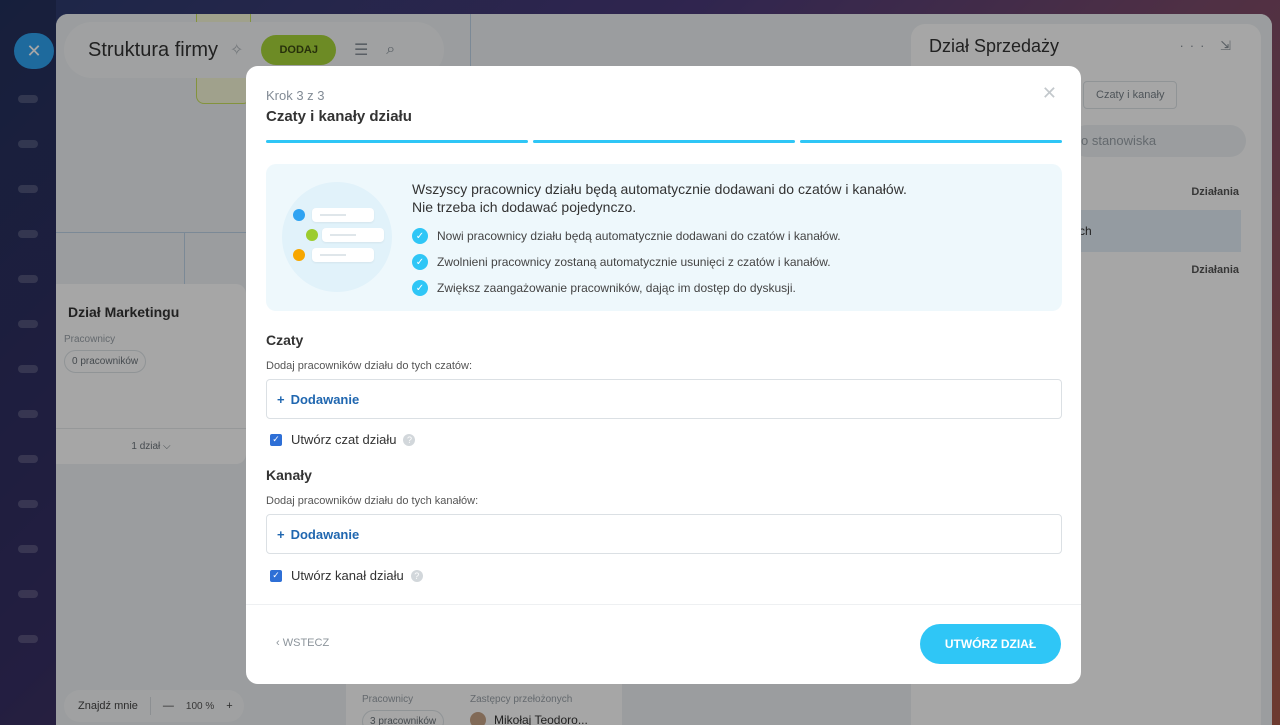 The image size is (1280, 725). I want to click on add-channels-field: + Dodawanie, so click(664, 534).